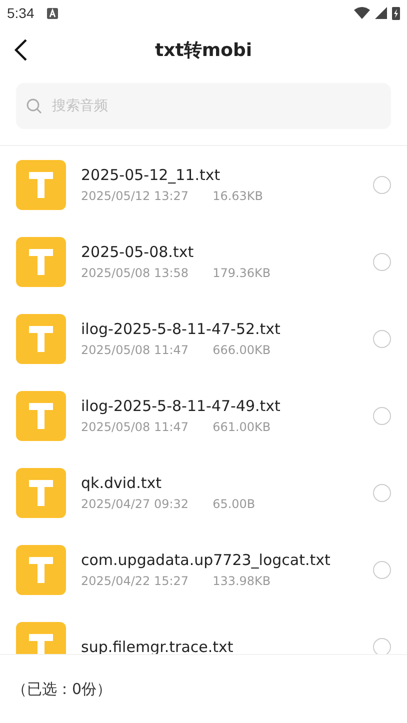  What do you see at coordinates (203, 569) in the screenshot?
I see `file-row: com.upgadata.up7723_logcat.txt 2025/04/22 15:27 133.98KB` at bounding box center [203, 569].